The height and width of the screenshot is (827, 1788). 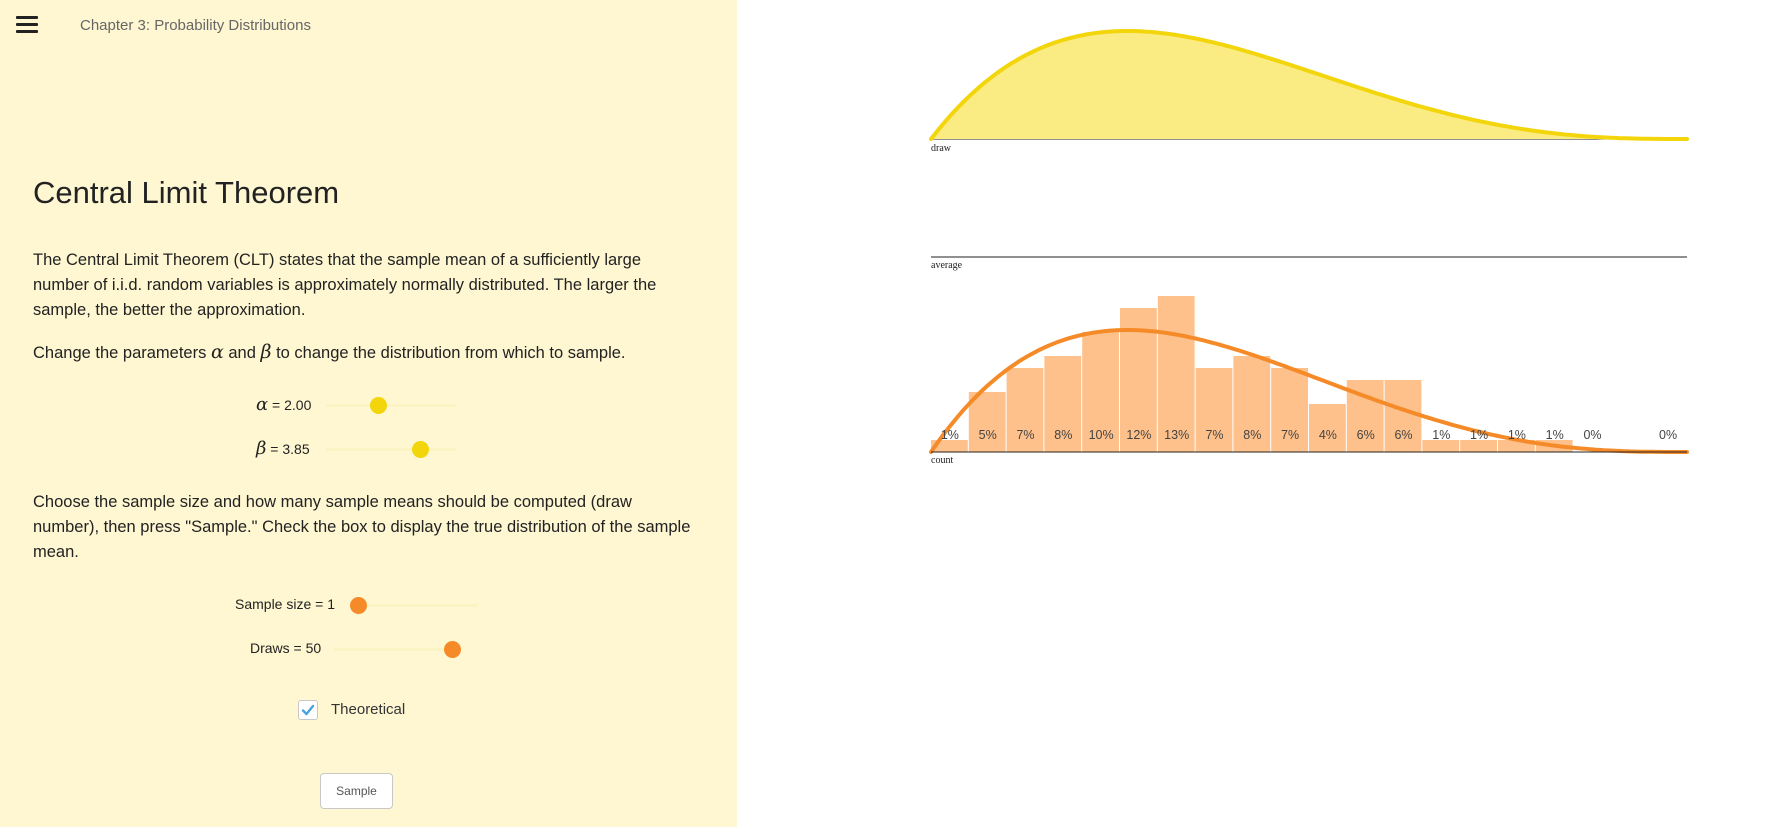 What do you see at coordinates (1309, 263) in the screenshot?
I see `average-chart: average` at bounding box center [1309, 263].